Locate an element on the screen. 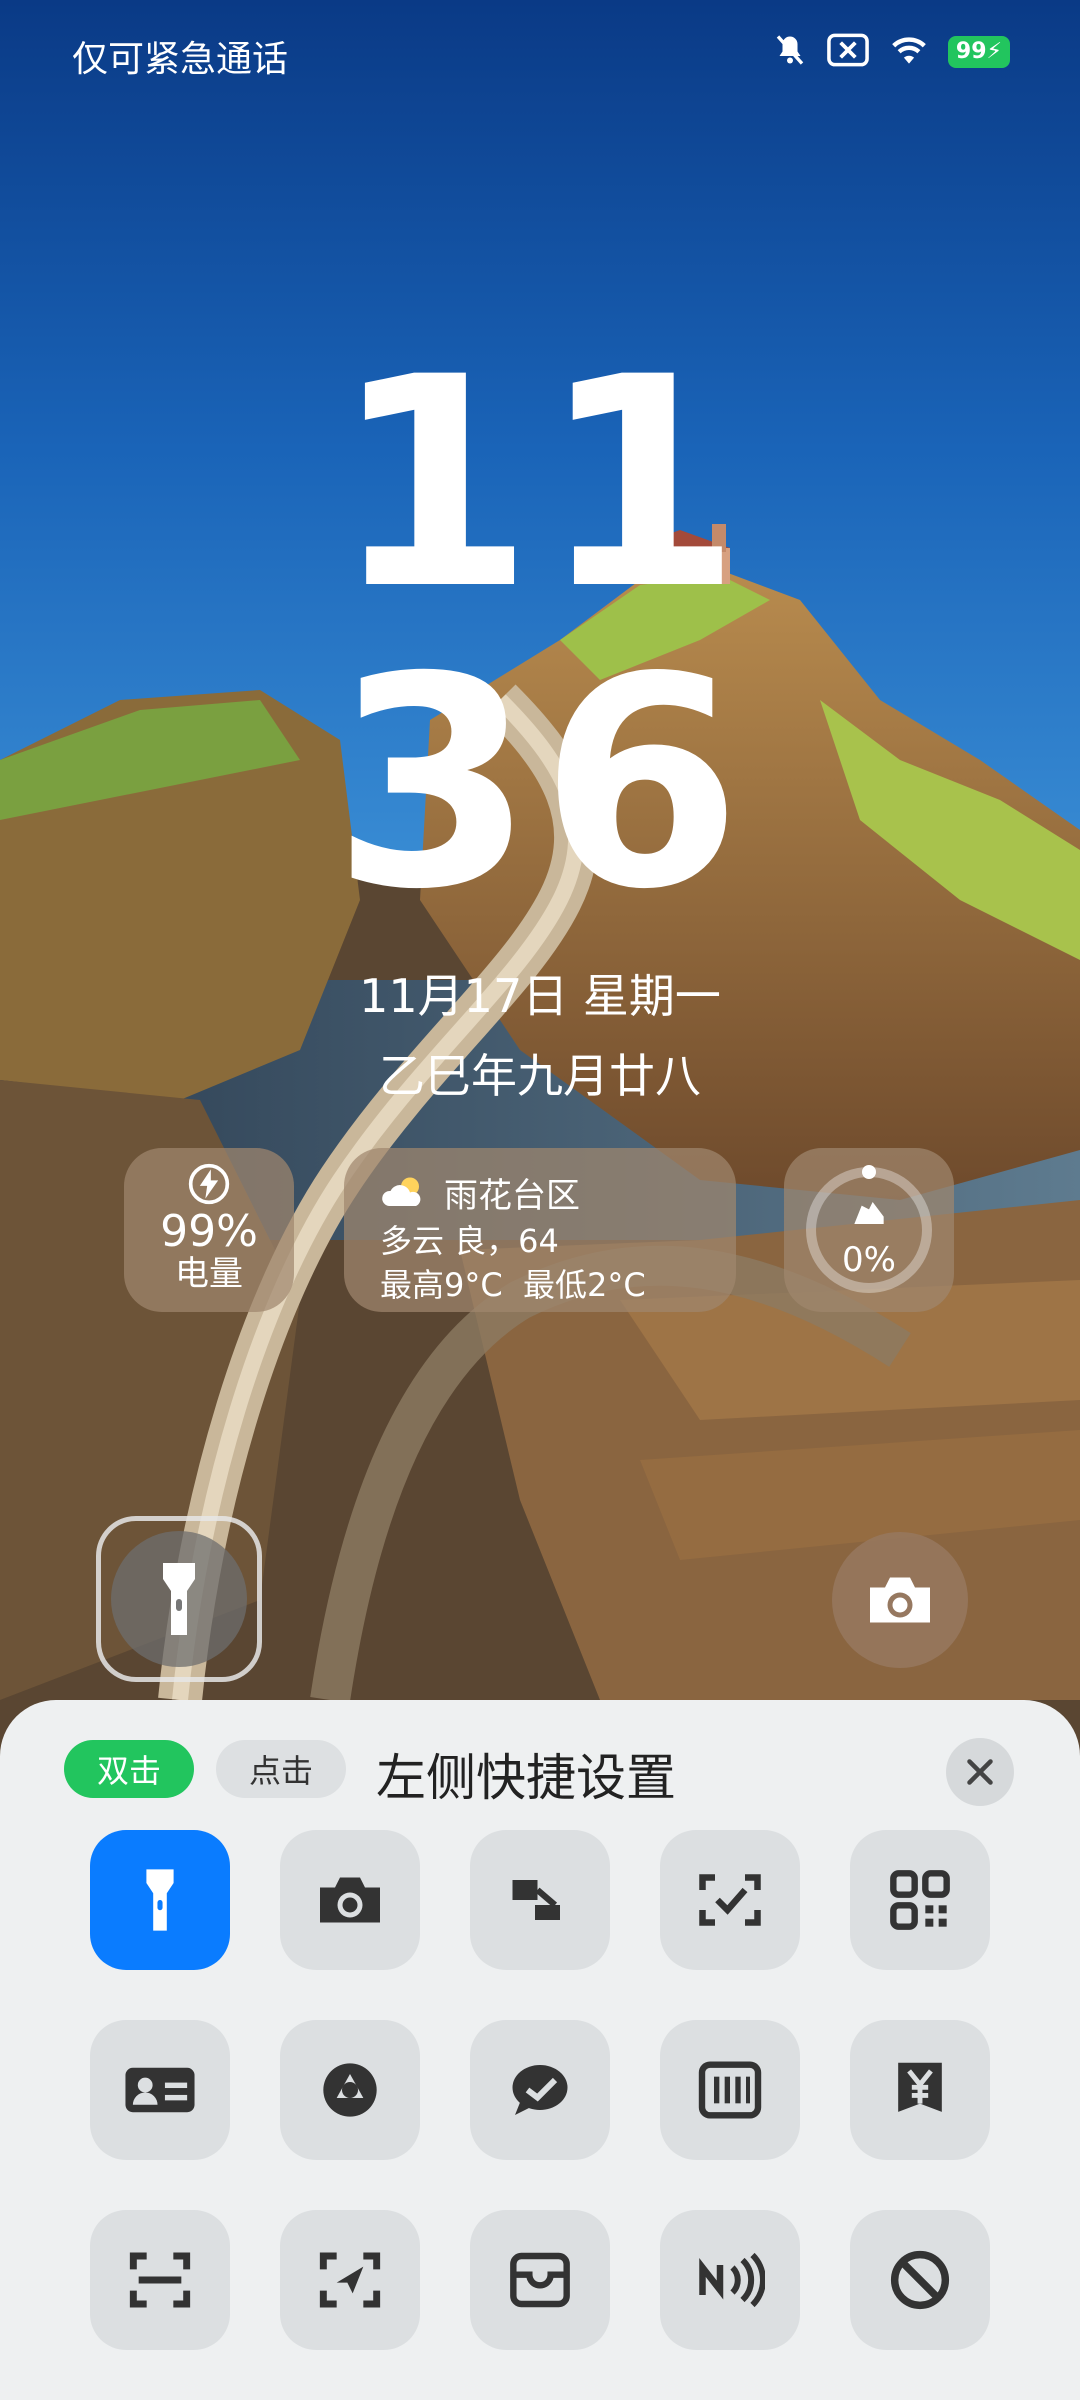 This screenshot has width=1080, height=2400. tile-nfc is located at coordinates (730, 2280).